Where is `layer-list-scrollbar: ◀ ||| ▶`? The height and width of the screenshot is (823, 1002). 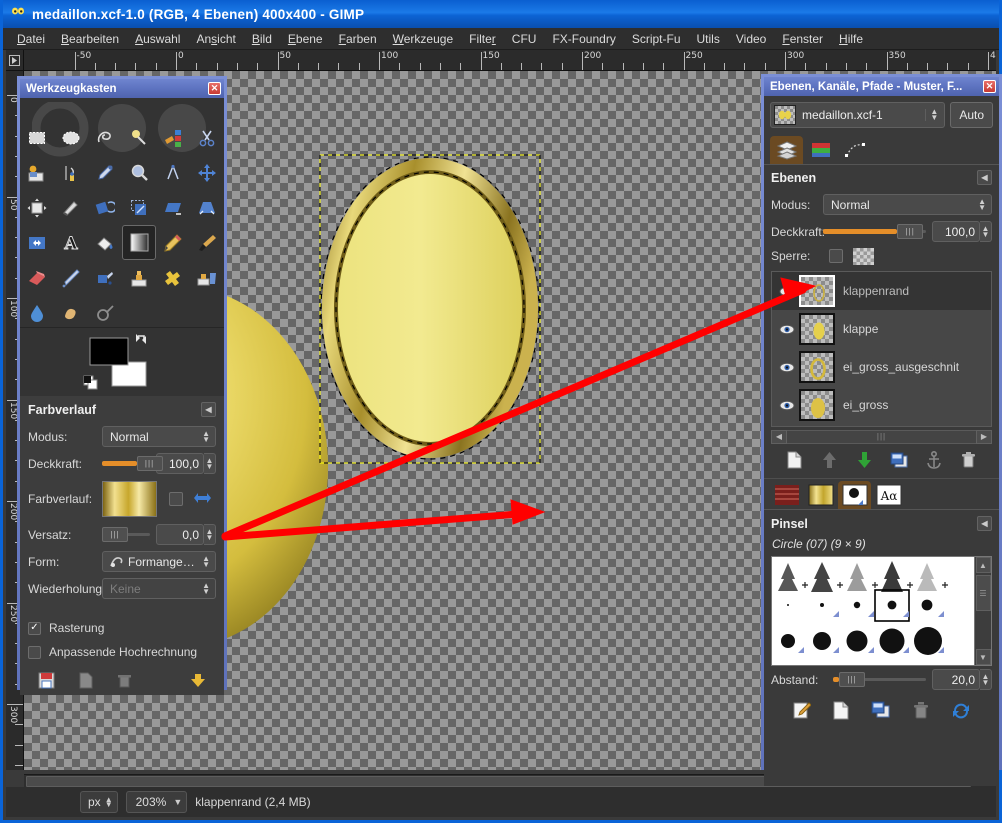
layer-list-scrollbar: ◀ ||| ▶ is located at coordinates (881, 436).